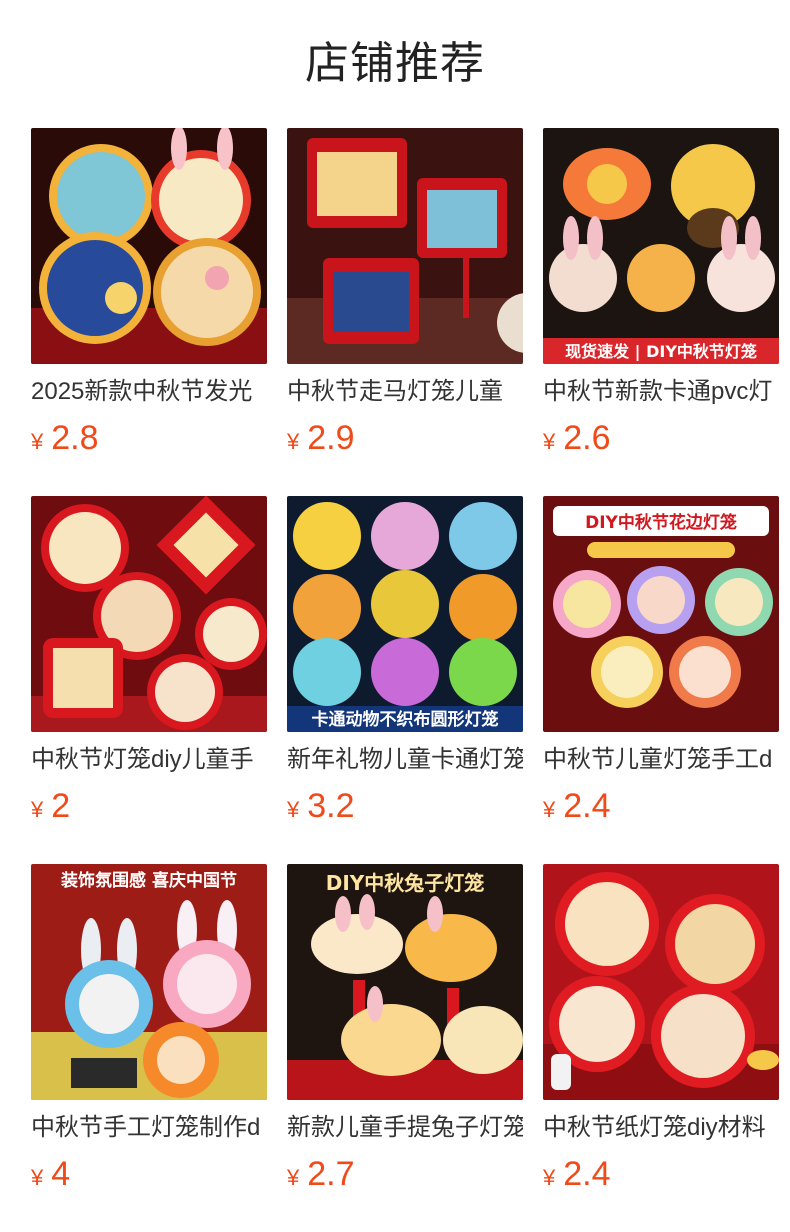  I want to click on product-name: 中秋节走马灯笼儿童, so click(405, 392).